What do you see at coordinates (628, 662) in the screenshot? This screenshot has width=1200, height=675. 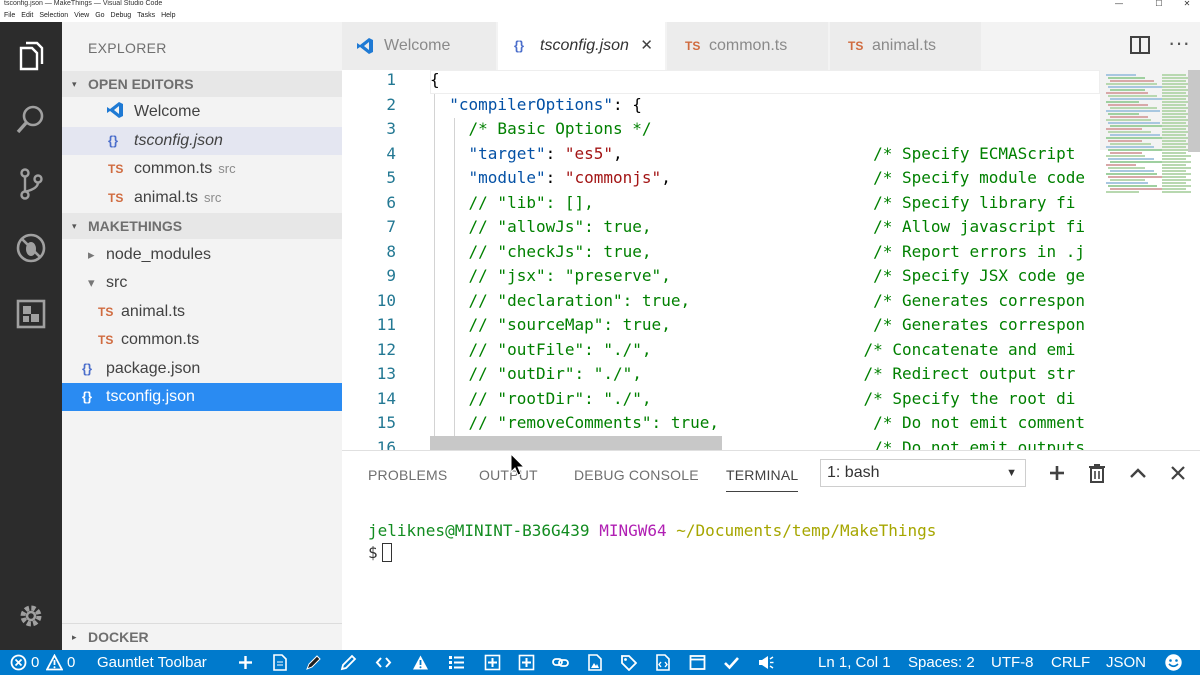 I see `tag-icon` at bounding box center [628, 662].